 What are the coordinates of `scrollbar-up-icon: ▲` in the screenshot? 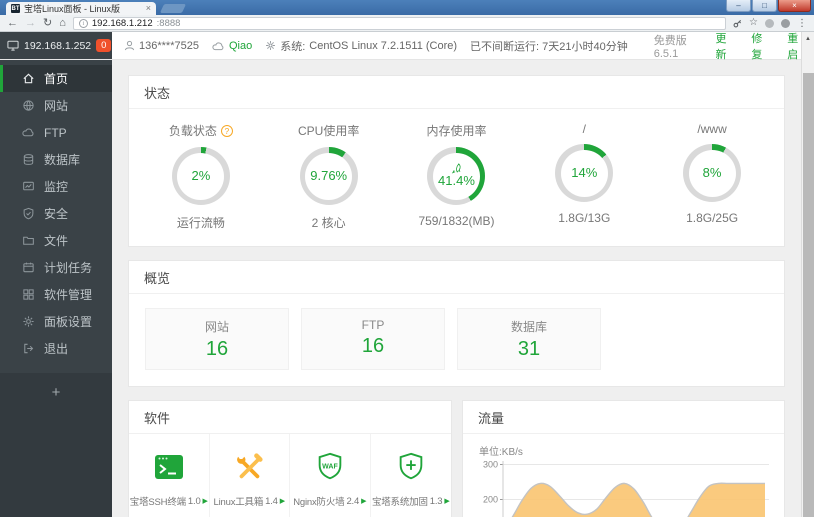 It's located at (808, 38).